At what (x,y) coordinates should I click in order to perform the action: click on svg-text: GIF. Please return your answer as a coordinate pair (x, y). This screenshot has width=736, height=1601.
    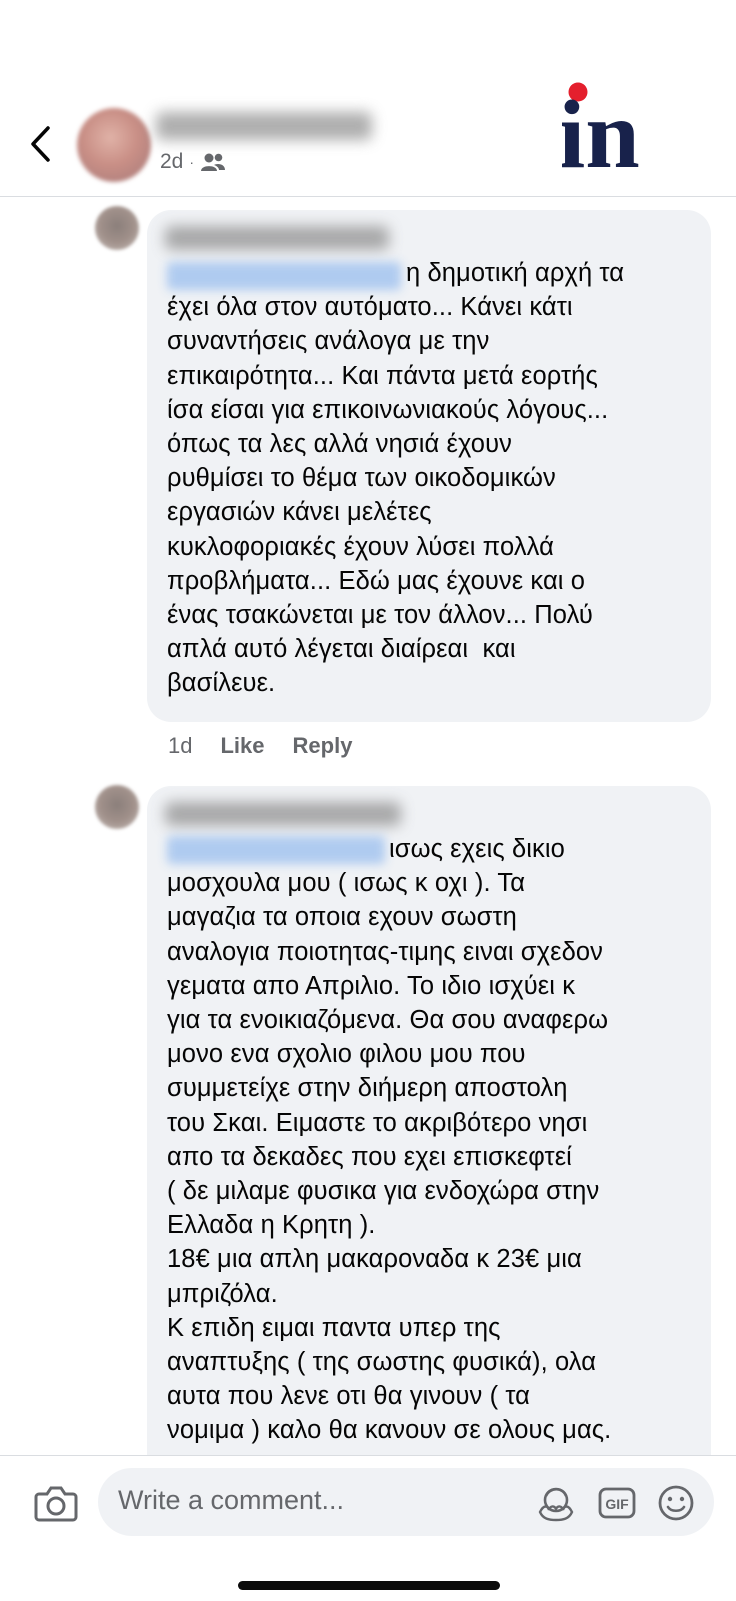
    Looking at the image, I should click on (617, 1504).